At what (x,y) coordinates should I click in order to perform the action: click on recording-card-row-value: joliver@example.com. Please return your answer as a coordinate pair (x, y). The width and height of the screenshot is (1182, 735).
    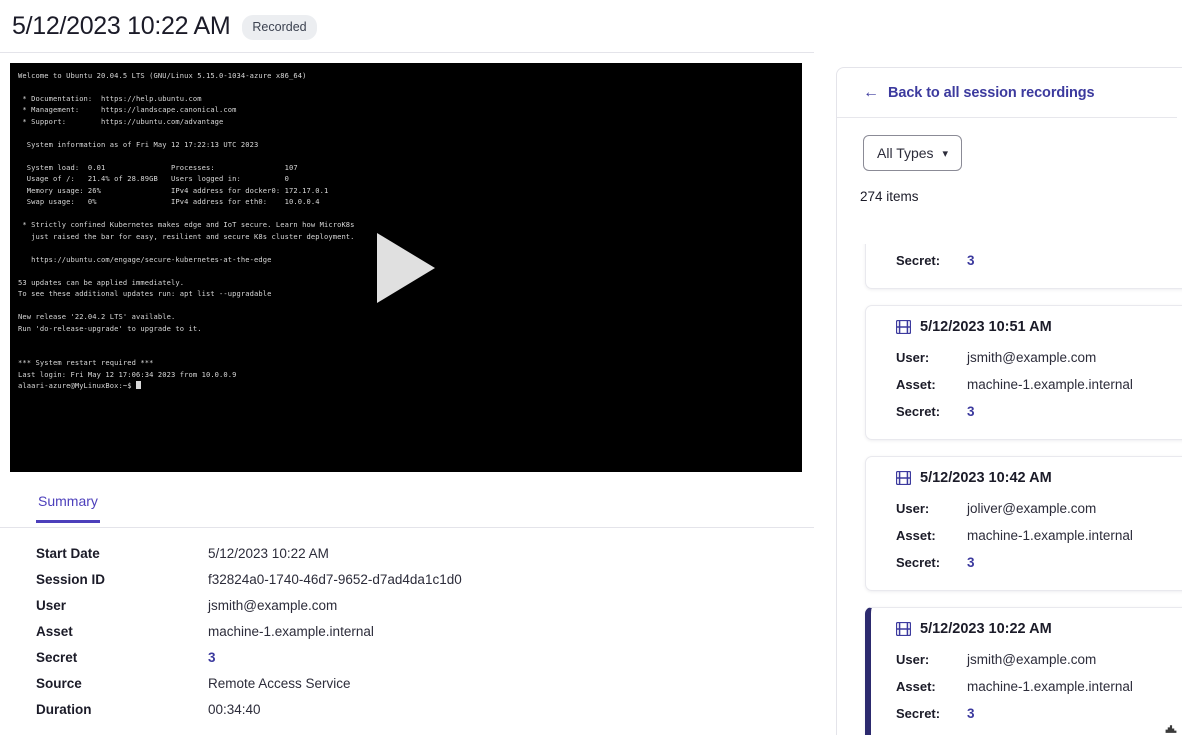
    Looking at the image, I should click on (1032, 508).